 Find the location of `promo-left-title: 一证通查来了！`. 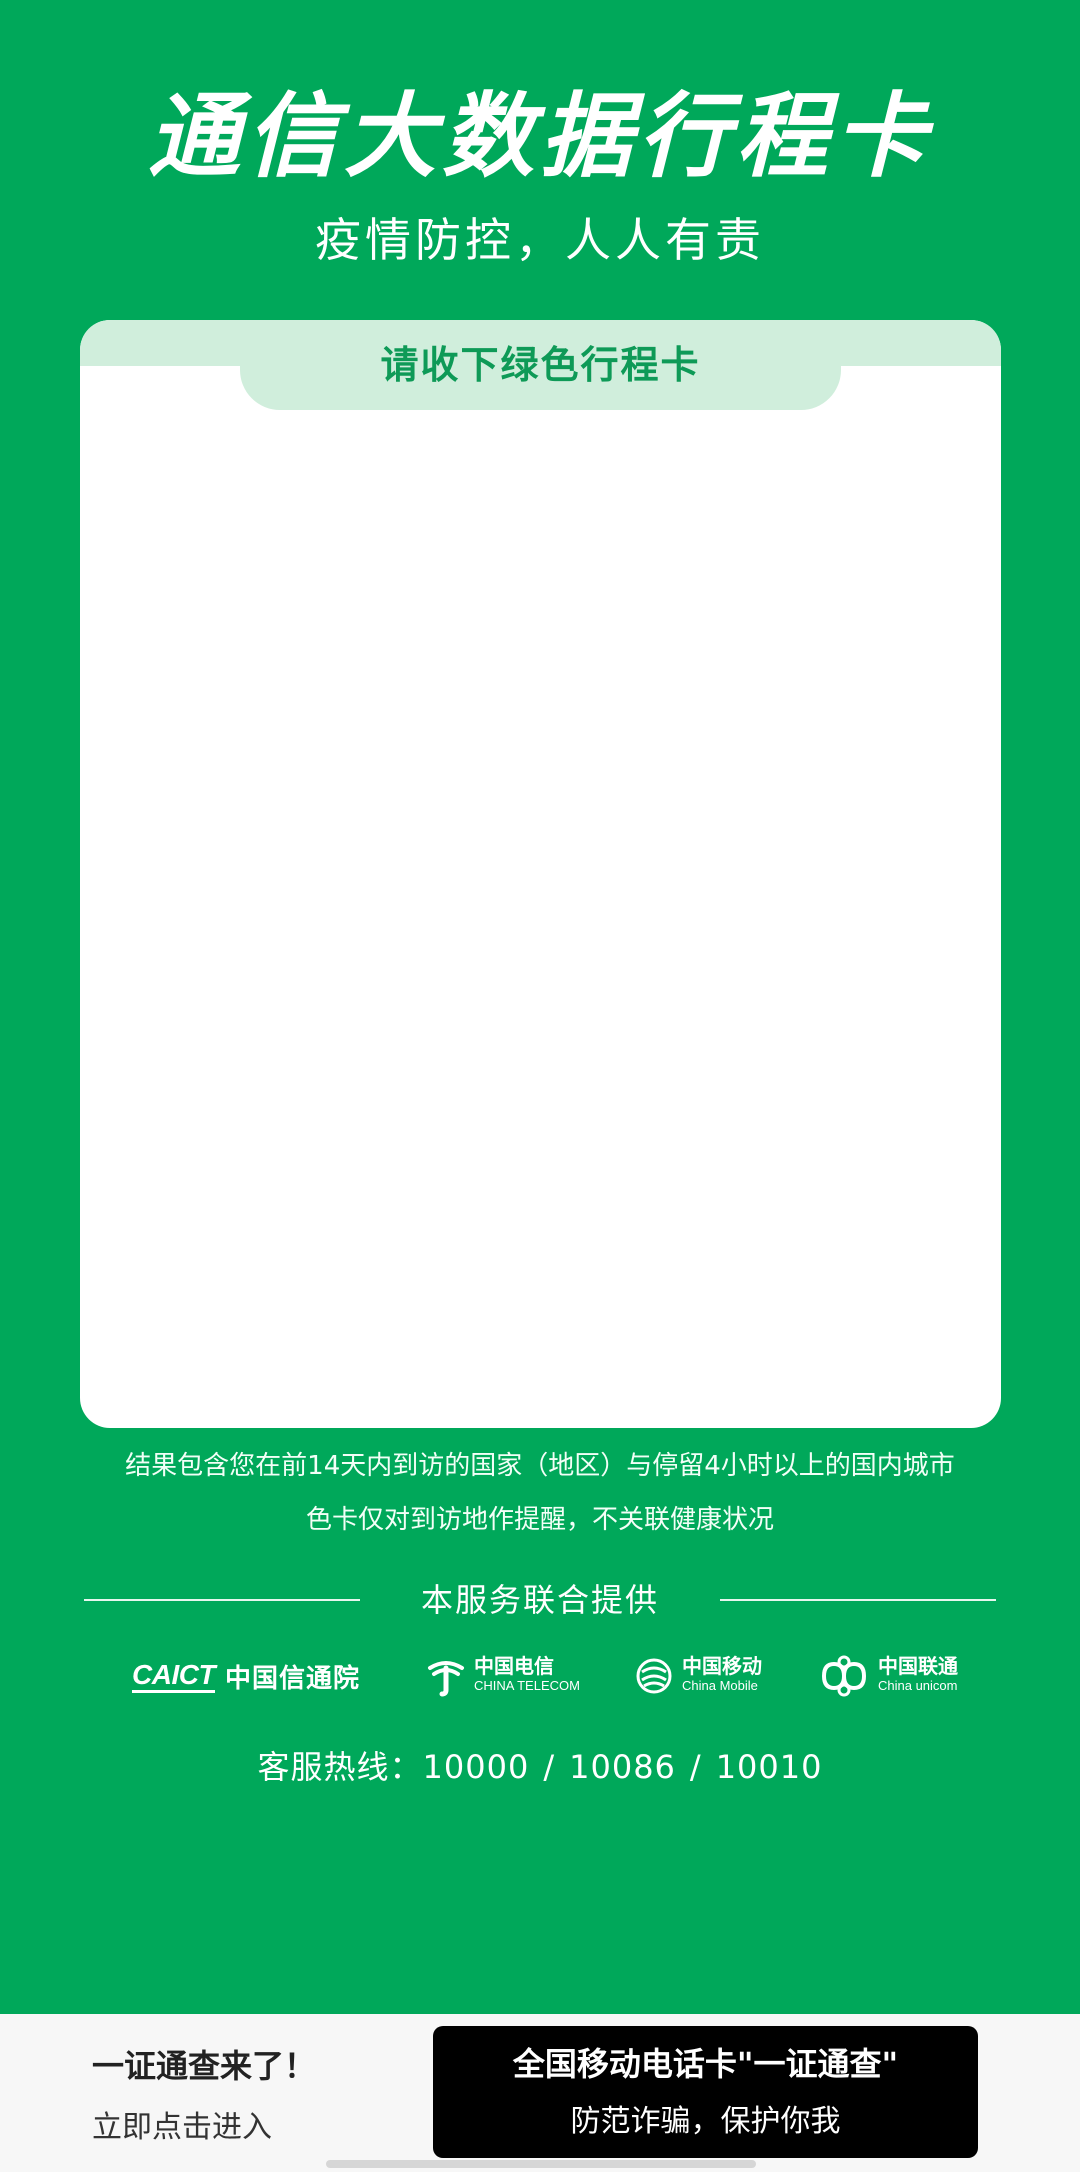

promo-left-title: 一证通查来了！ is located at coordinates (204, 2066).